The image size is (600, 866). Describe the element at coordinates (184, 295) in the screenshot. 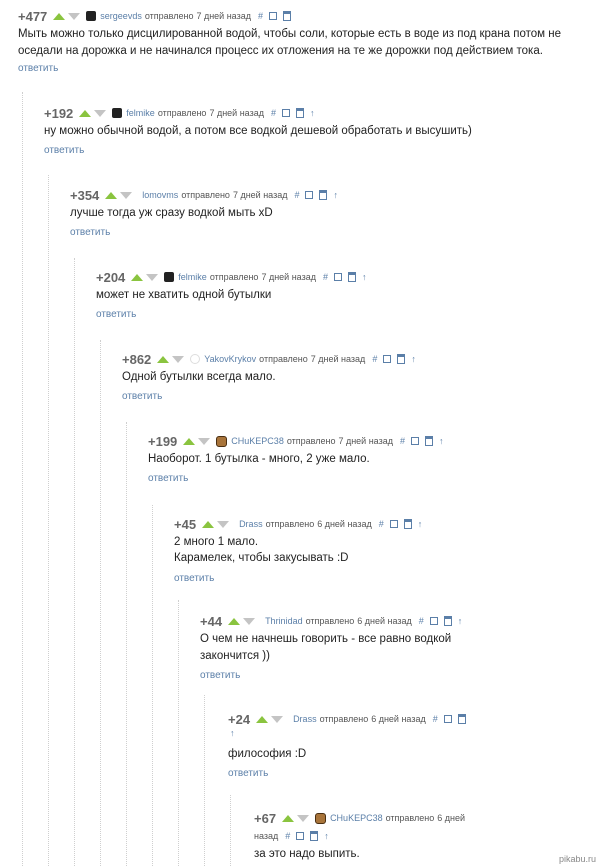

I see `comment-text: может не хватить одной бутылки` at that location.